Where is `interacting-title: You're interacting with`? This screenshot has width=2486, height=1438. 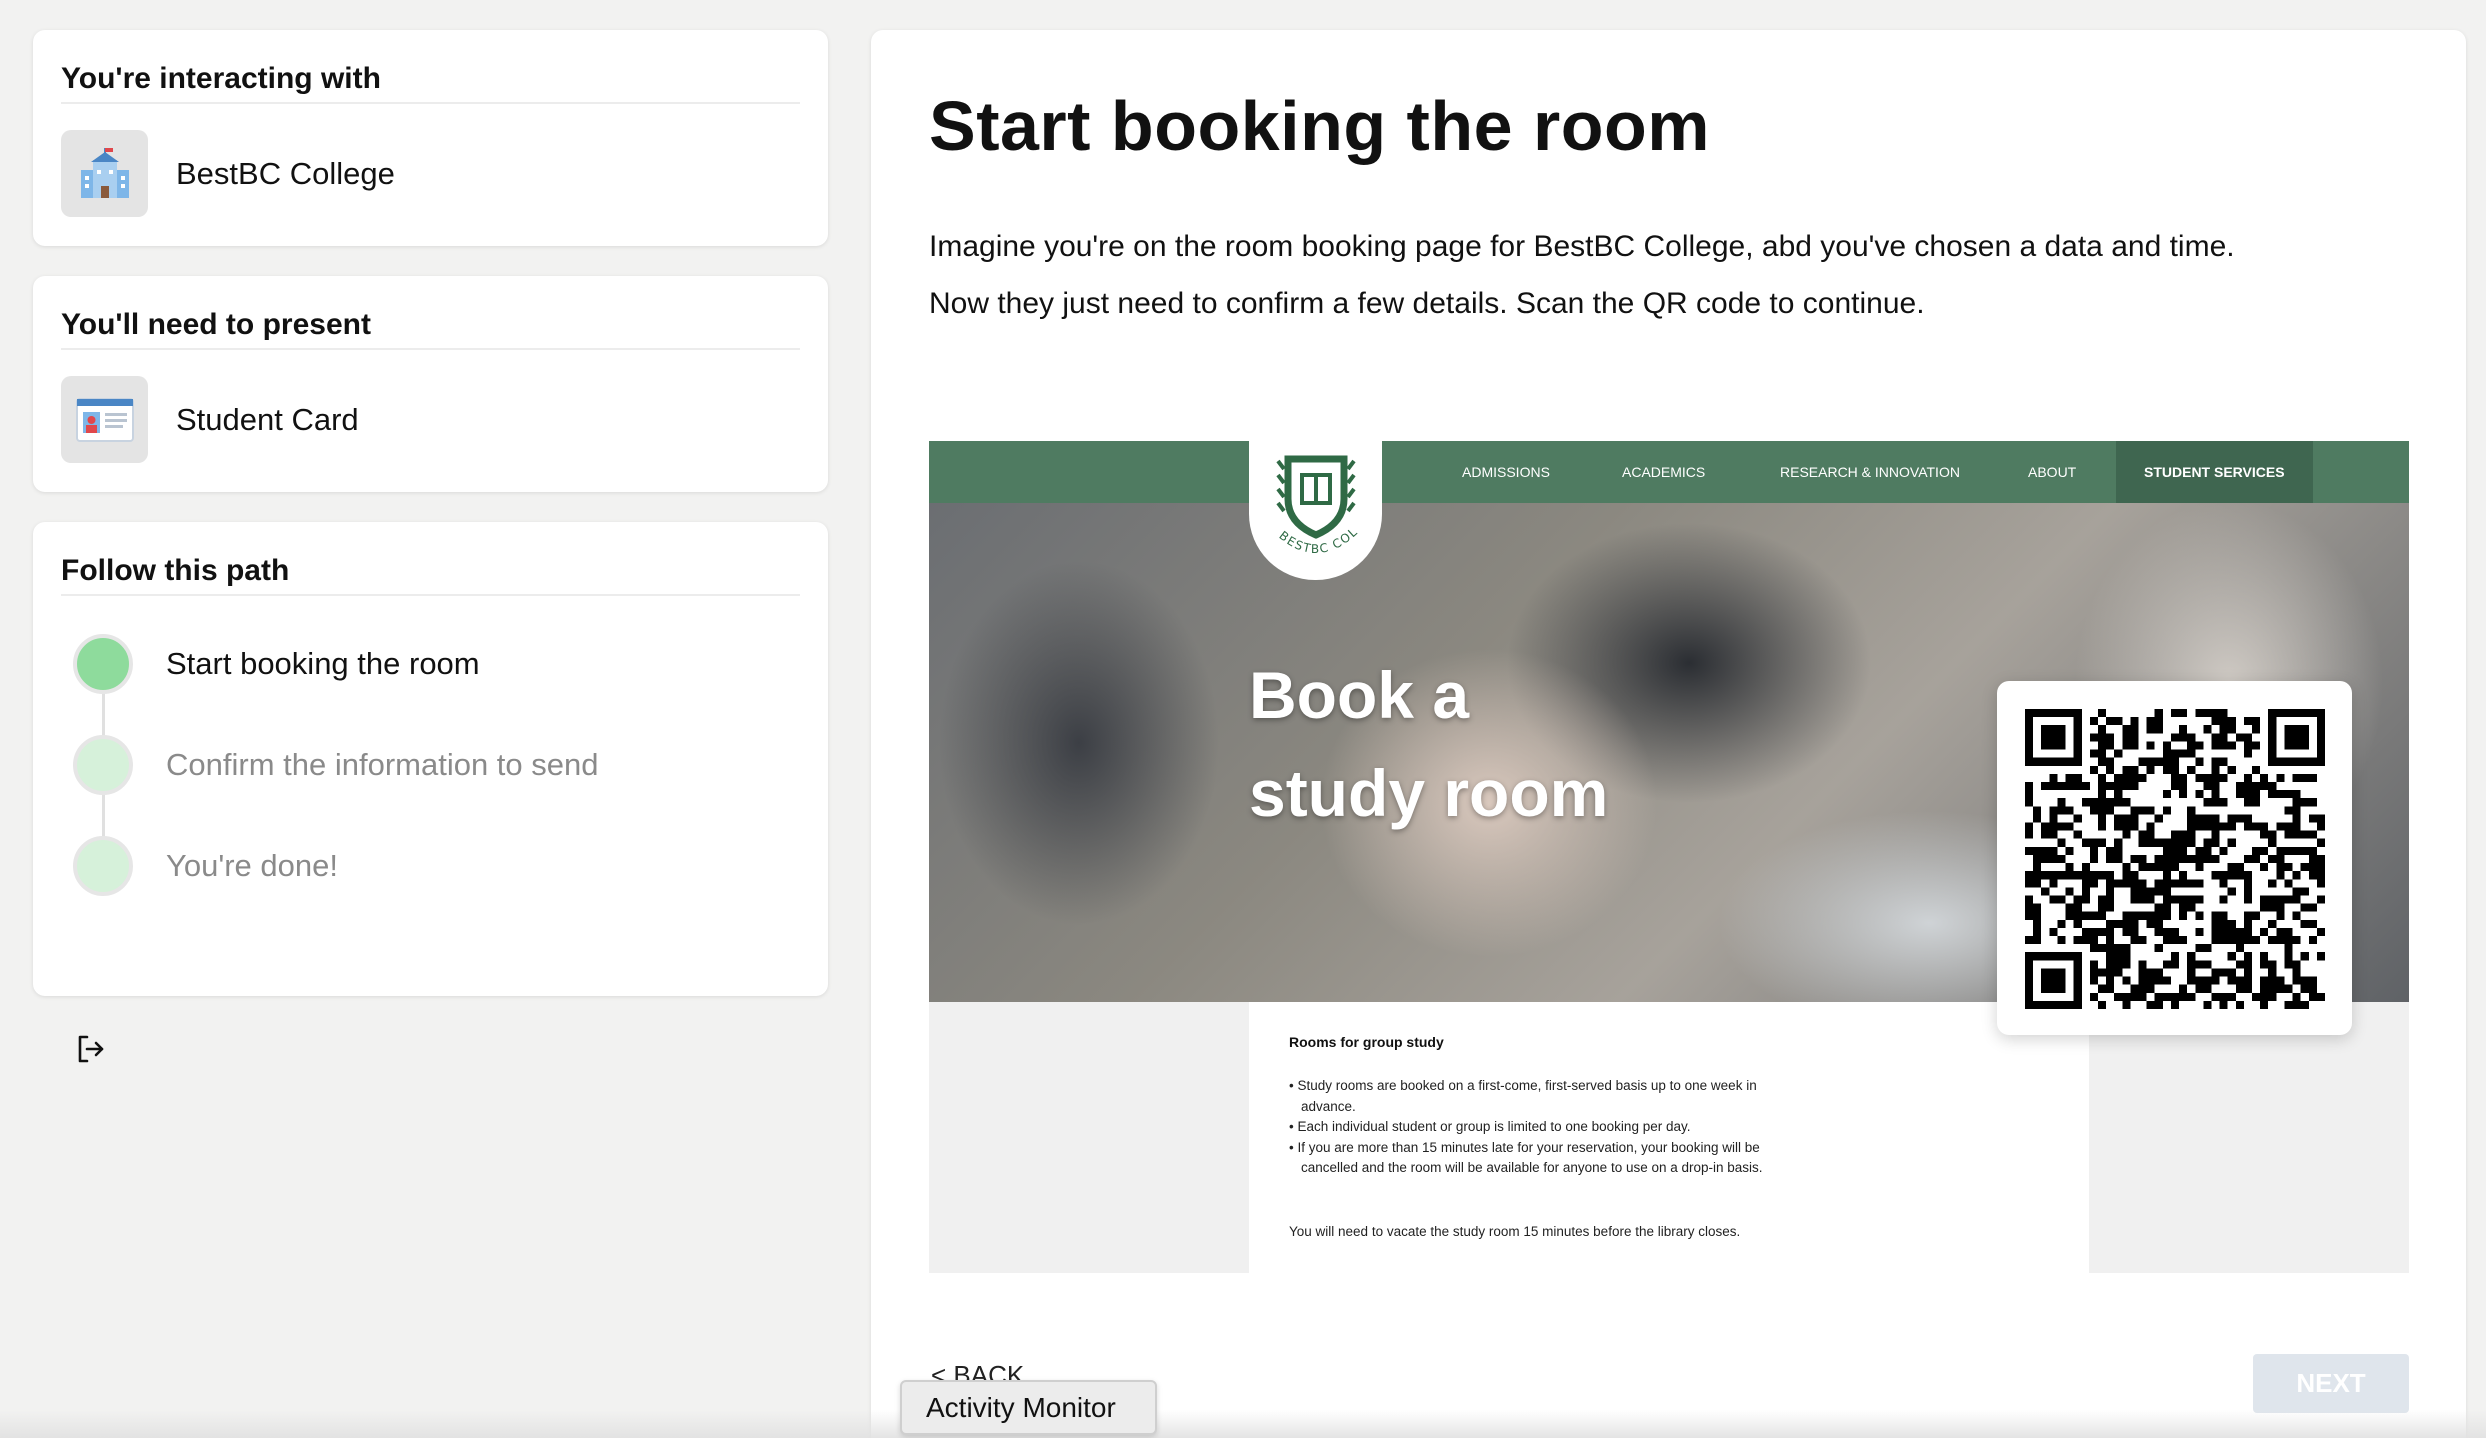 interacting-title: You're interacting with is located at coordinates (221, 78).